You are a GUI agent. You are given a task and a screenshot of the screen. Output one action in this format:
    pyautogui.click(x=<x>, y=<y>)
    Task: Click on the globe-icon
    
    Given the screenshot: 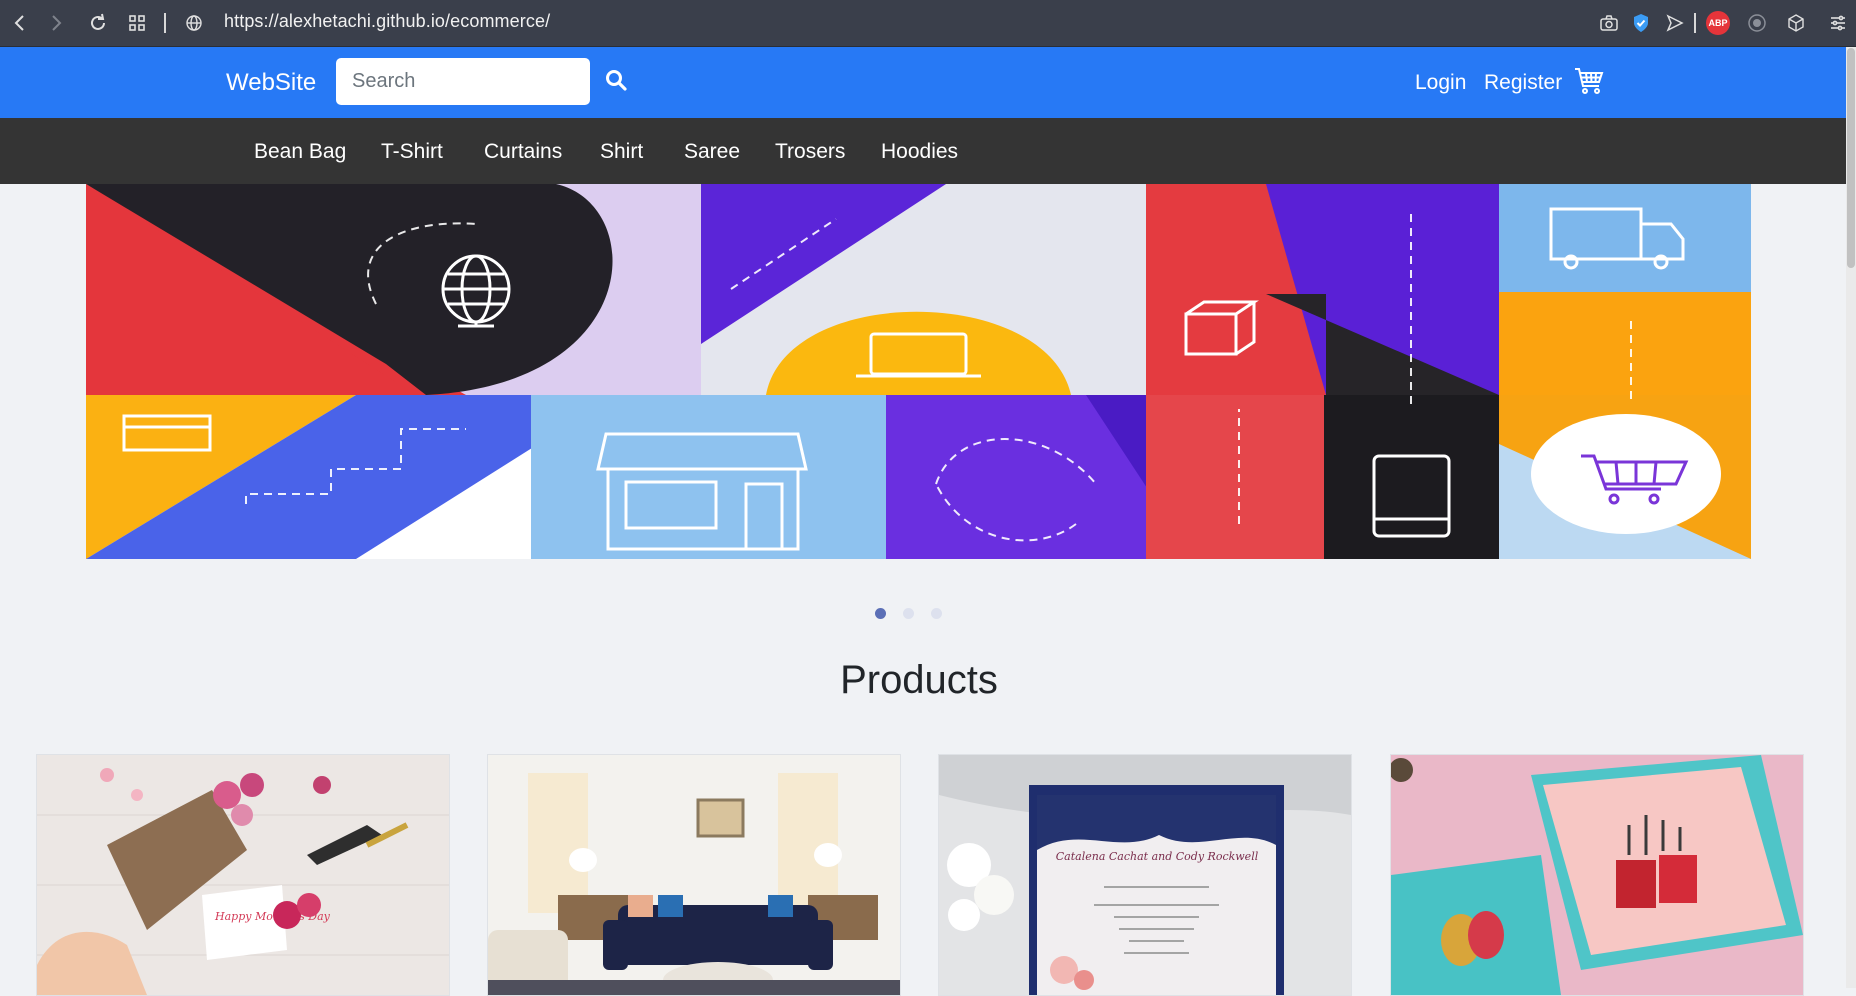 What is the action you would take?
    pyautogui.click(x=194, y=23)
    